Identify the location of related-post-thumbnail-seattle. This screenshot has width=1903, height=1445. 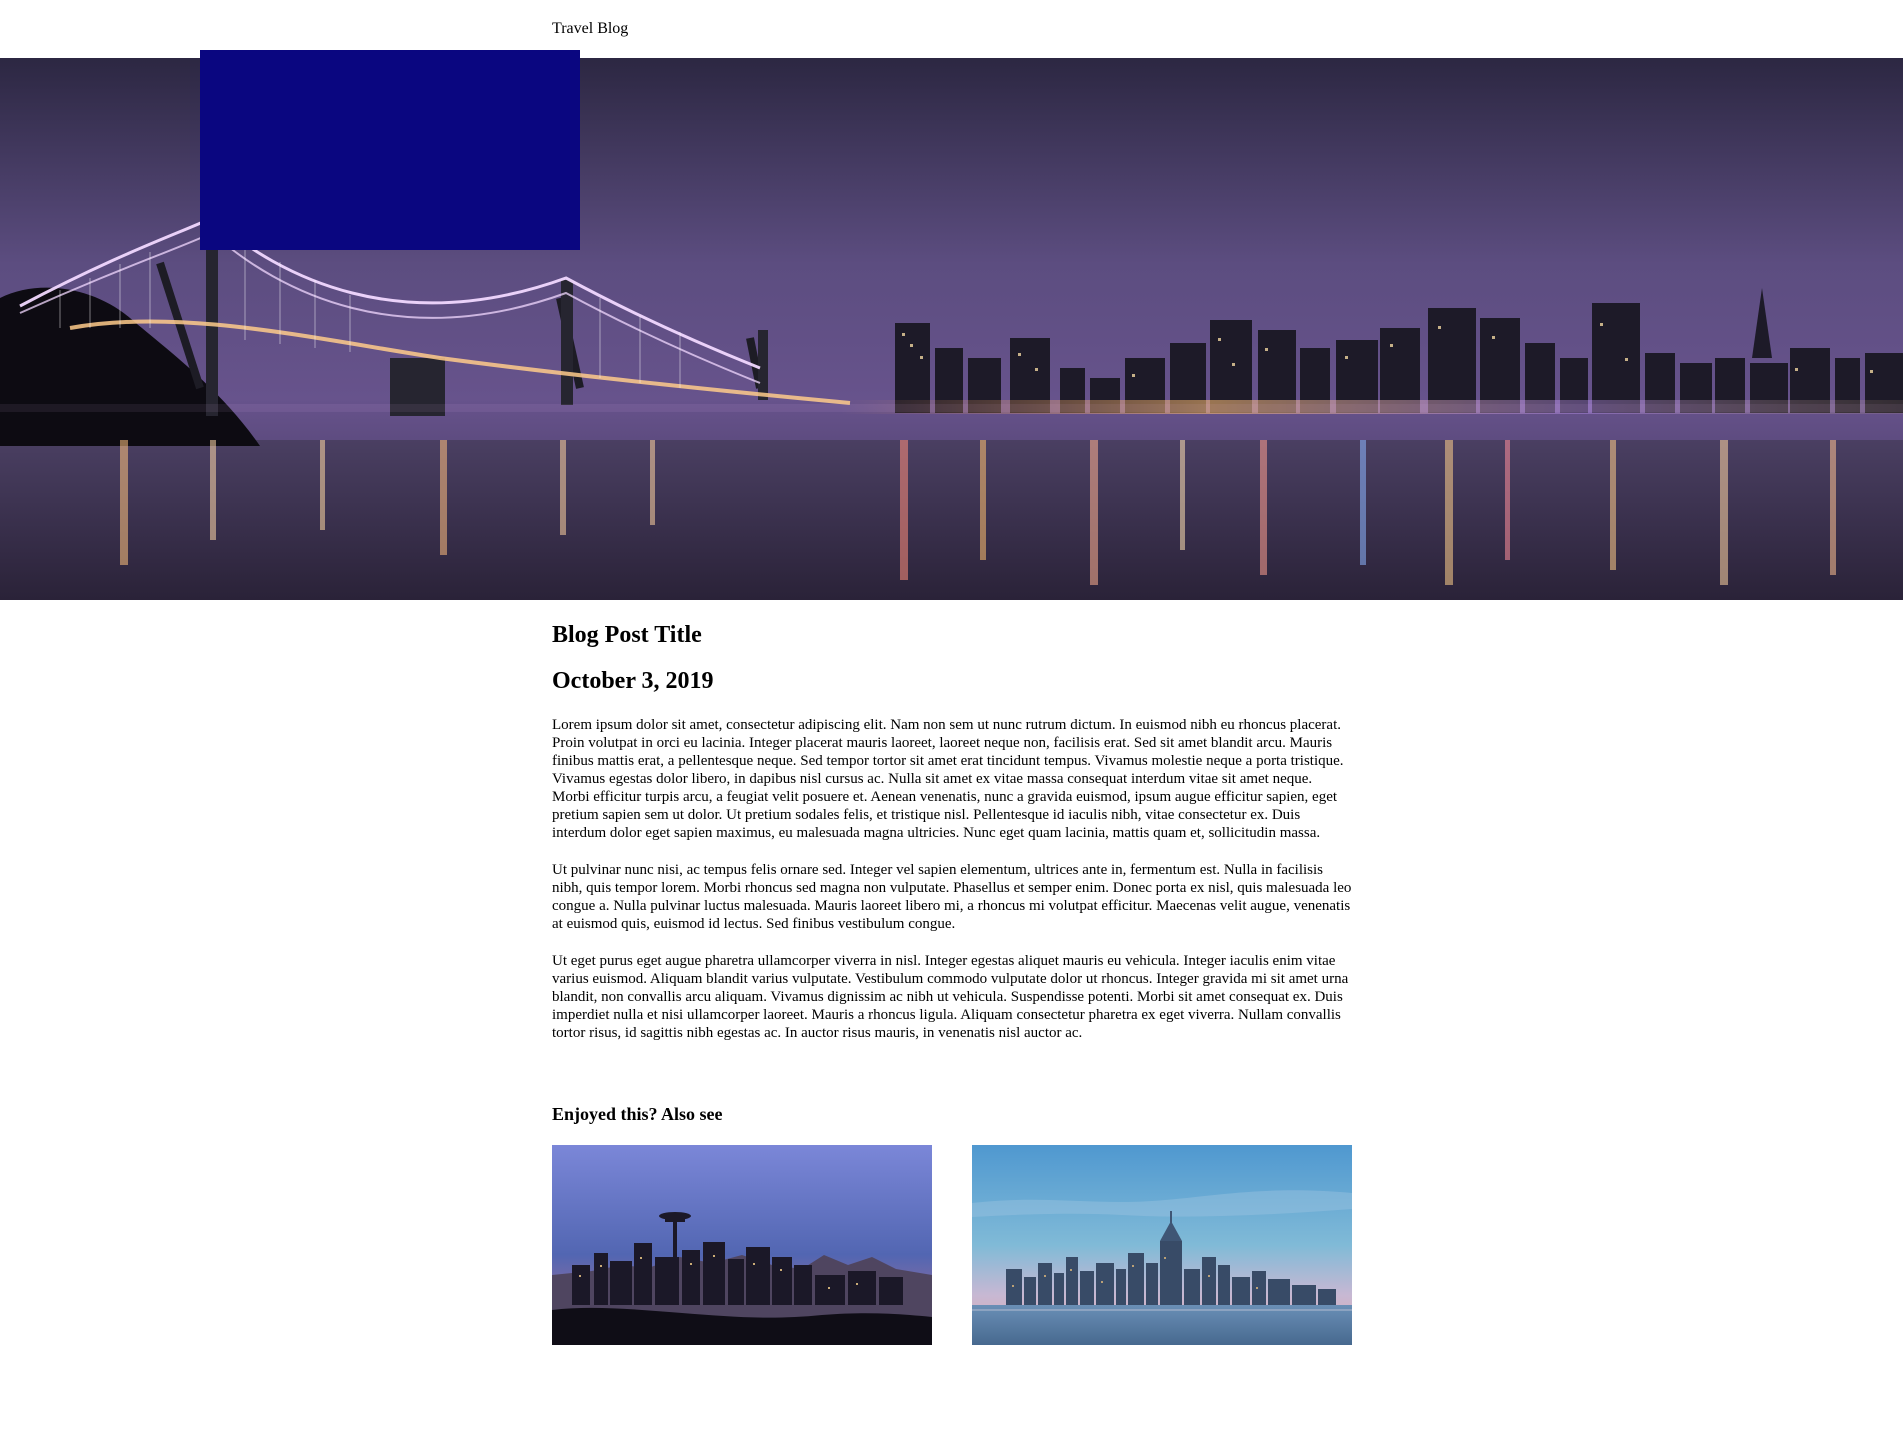
(742, 1245).